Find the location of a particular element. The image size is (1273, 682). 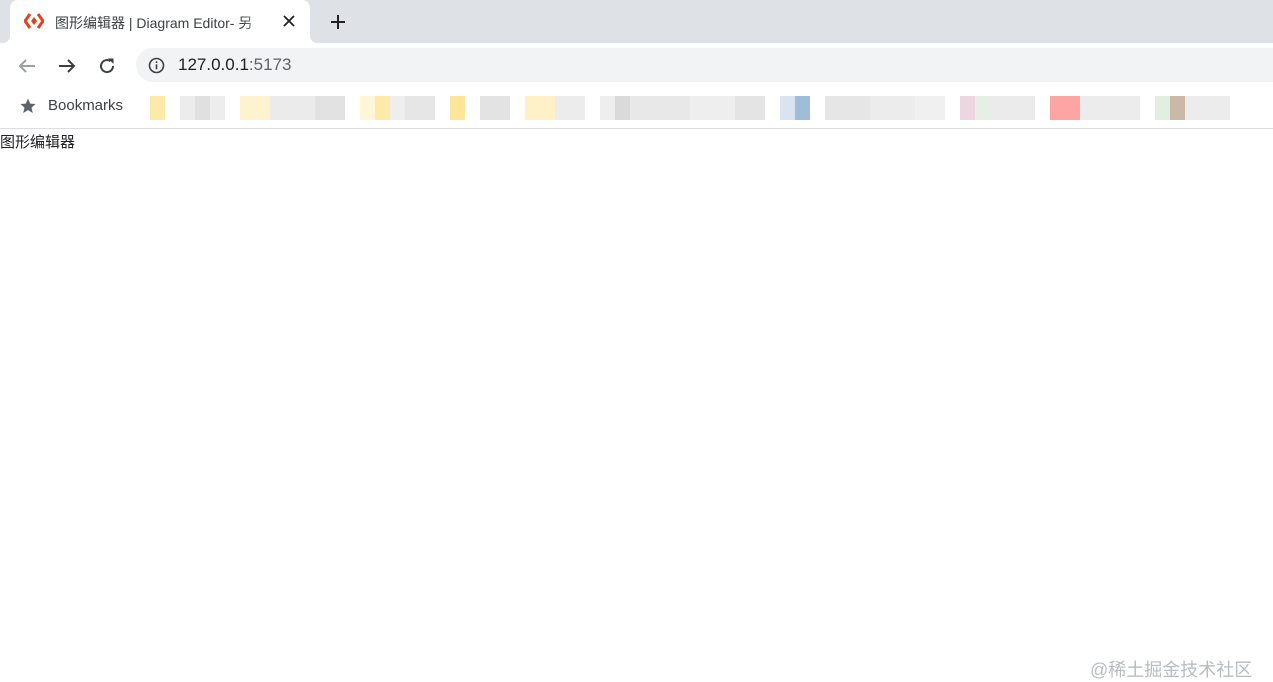

arrow-right-icon is located at coordinates (67, 66).